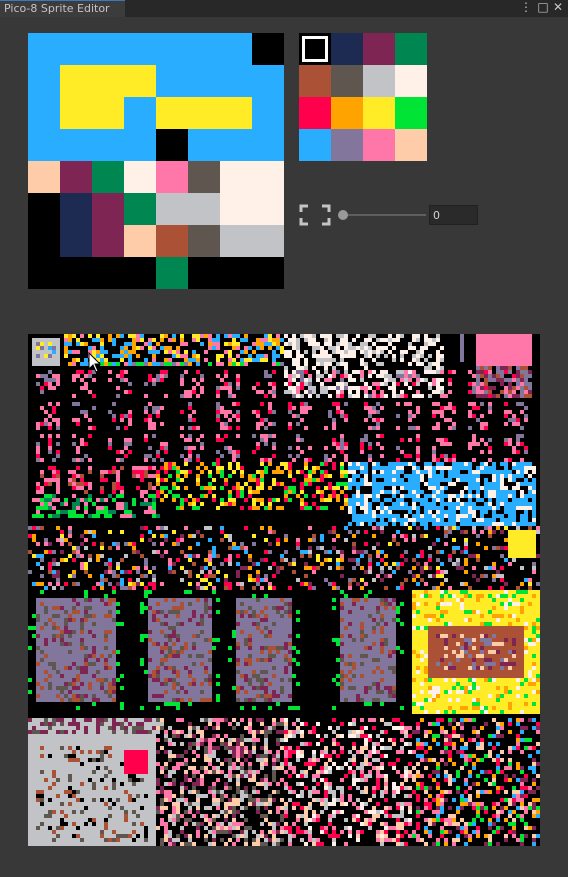 This screenshot has width=568, height=877. I want to click on zoom-value-input, so click(453, 215).